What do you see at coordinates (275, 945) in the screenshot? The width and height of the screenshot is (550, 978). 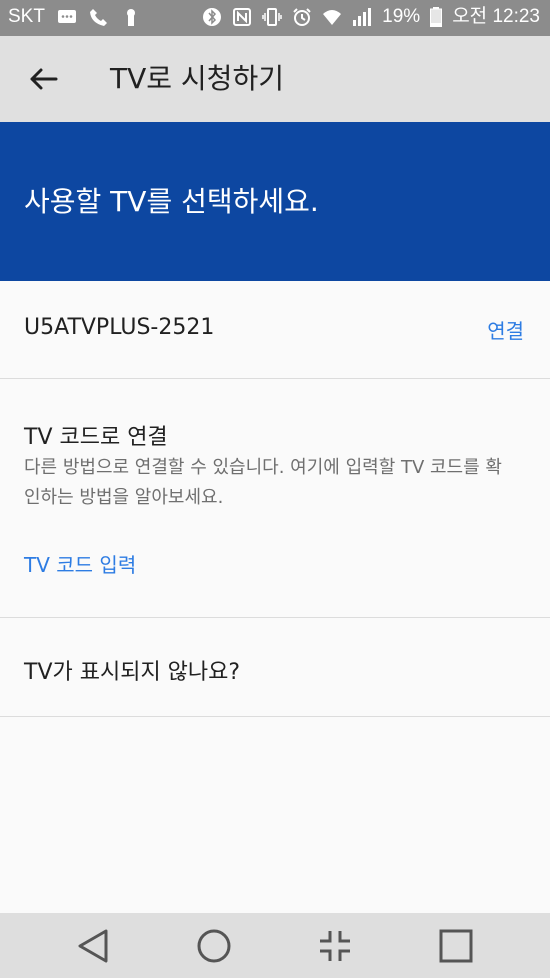 I see `system-nav-bar` at bounding box center [275, 945].